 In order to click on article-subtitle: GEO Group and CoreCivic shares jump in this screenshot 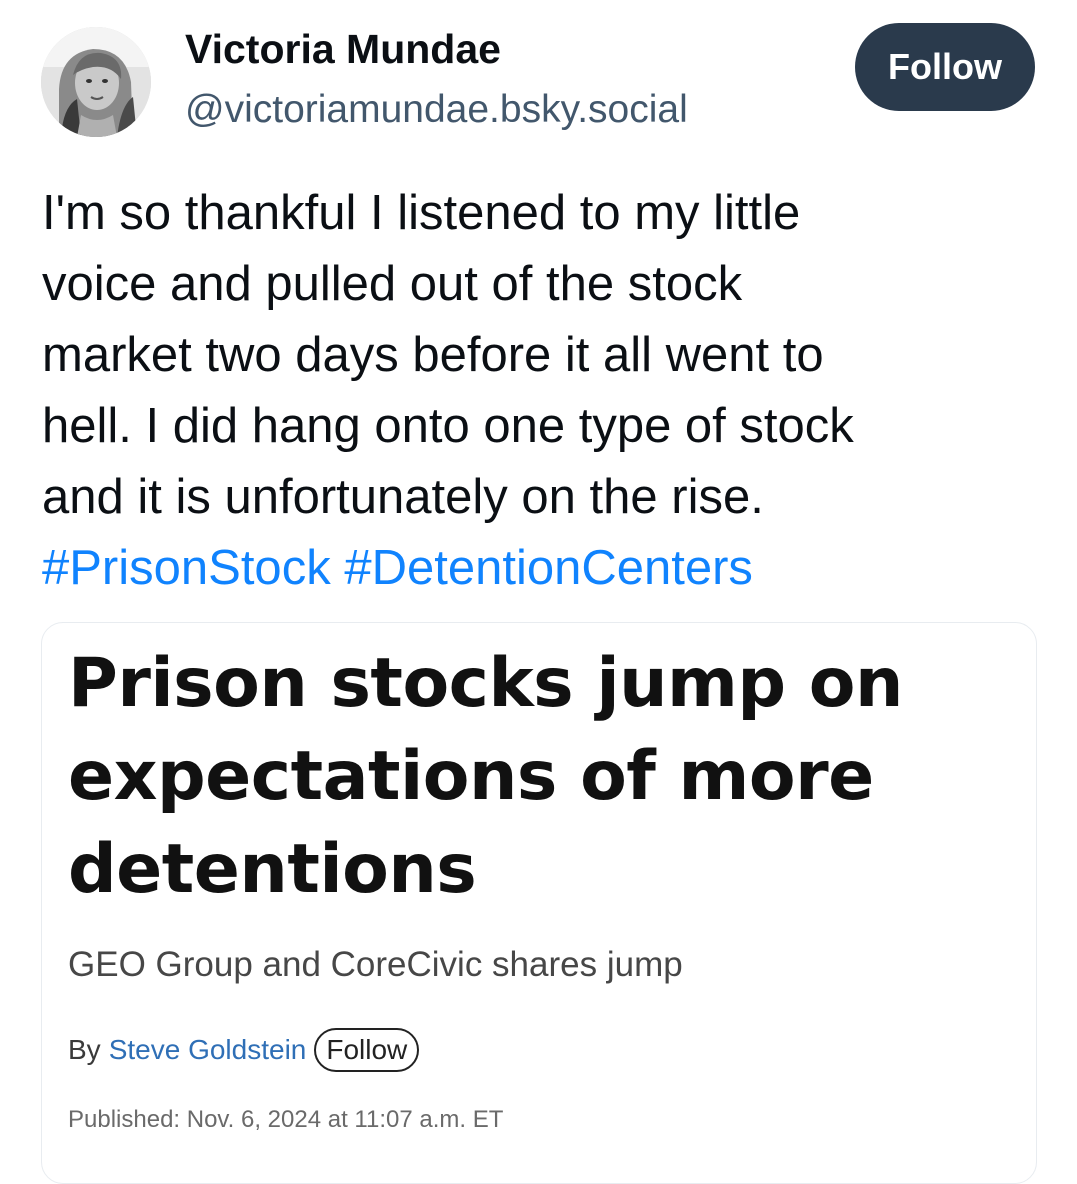, I will do `click(375, 964)`.